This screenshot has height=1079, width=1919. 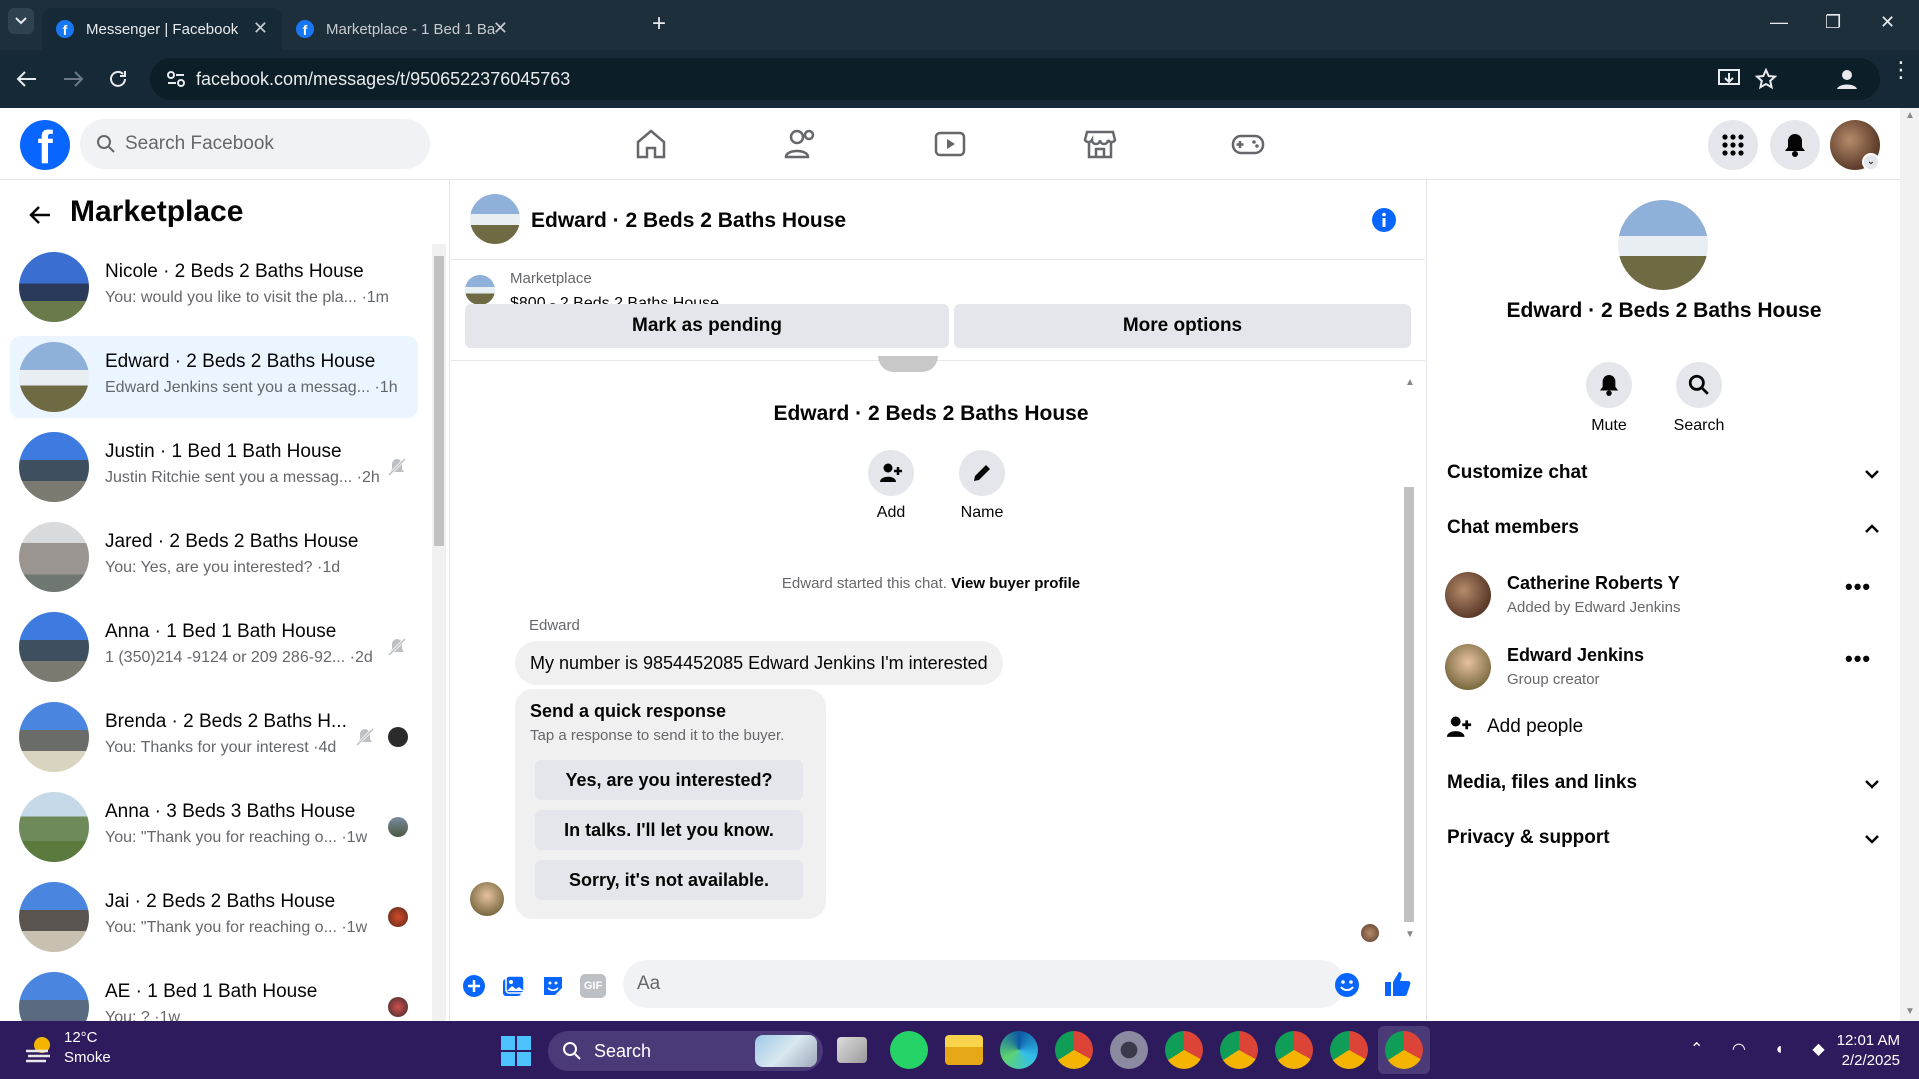 I want to click on whatsapp-icon, so click(x=909, y=1050).